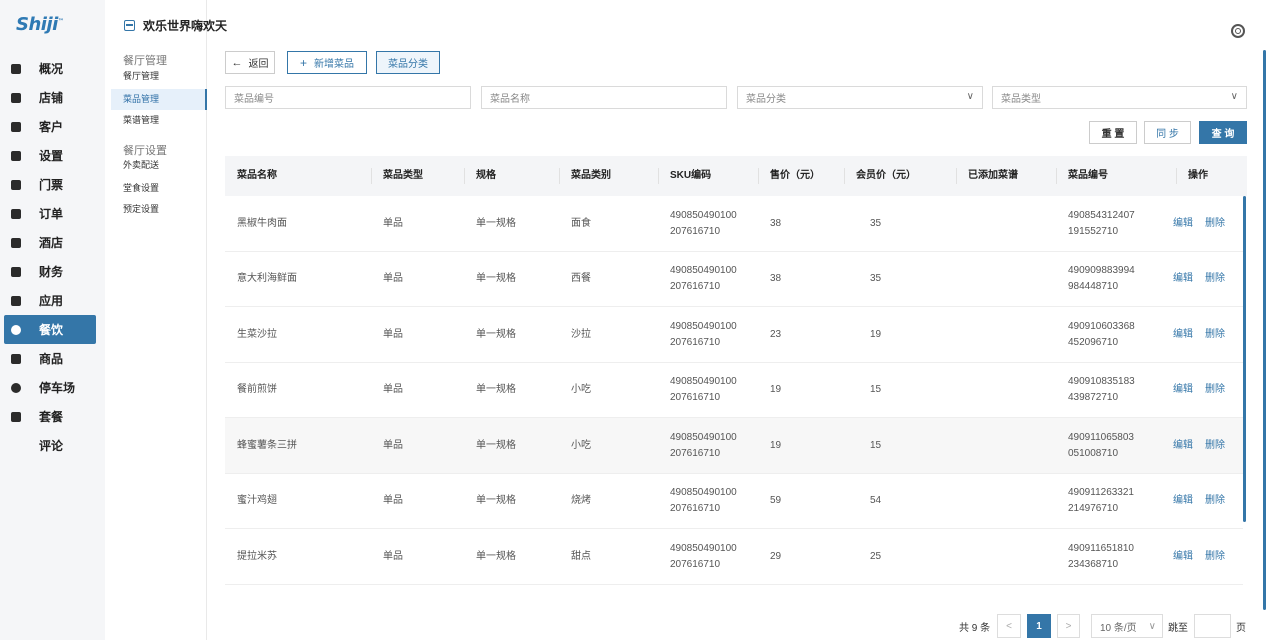 This screenshot has width=1267, height=640. I want to click on page-suffix: 页, so click(1241, 628).